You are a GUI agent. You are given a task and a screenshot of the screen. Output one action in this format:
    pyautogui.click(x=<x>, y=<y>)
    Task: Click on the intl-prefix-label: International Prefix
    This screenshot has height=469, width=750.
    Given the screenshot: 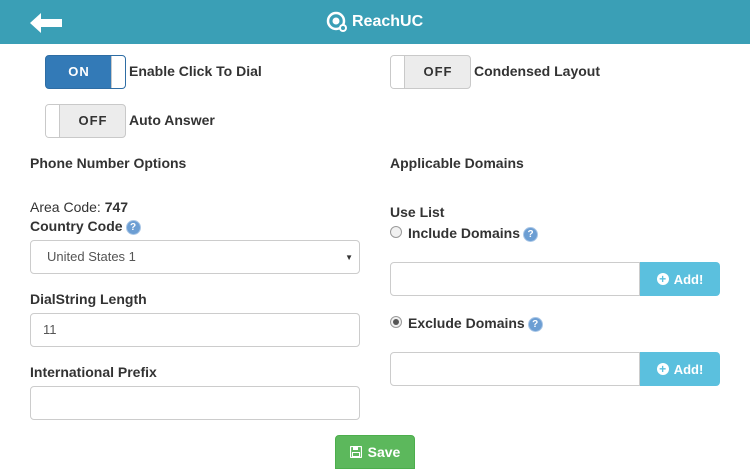 What is the action you would take?
    pyautogui.click(x=93, y=372)
    